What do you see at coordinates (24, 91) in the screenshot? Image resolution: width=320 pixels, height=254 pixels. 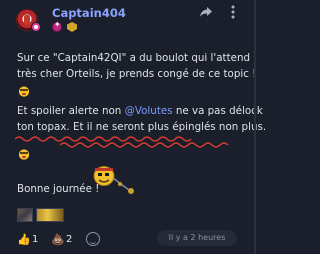 I see `sad-emoji-icon` at bounding box center [24, 91].